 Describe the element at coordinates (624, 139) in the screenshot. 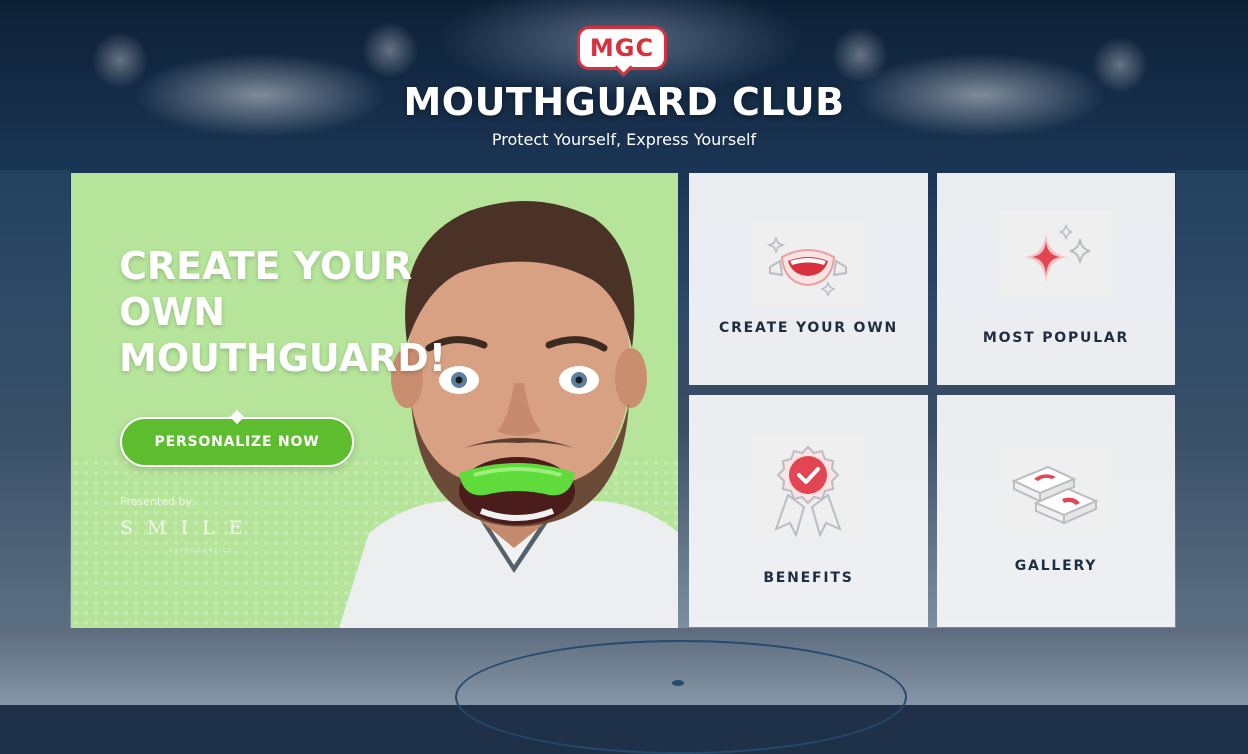

I see `tagline: Protect Yourself, Express Yourself` at that location.